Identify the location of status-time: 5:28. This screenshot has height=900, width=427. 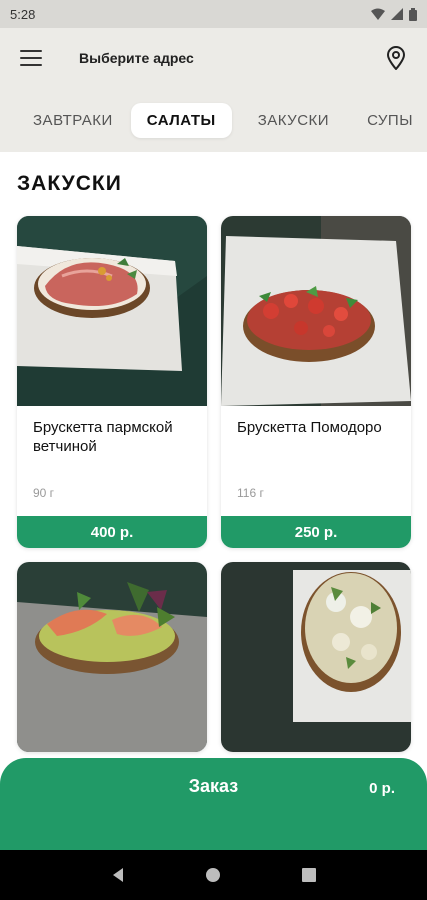
(23, 14).